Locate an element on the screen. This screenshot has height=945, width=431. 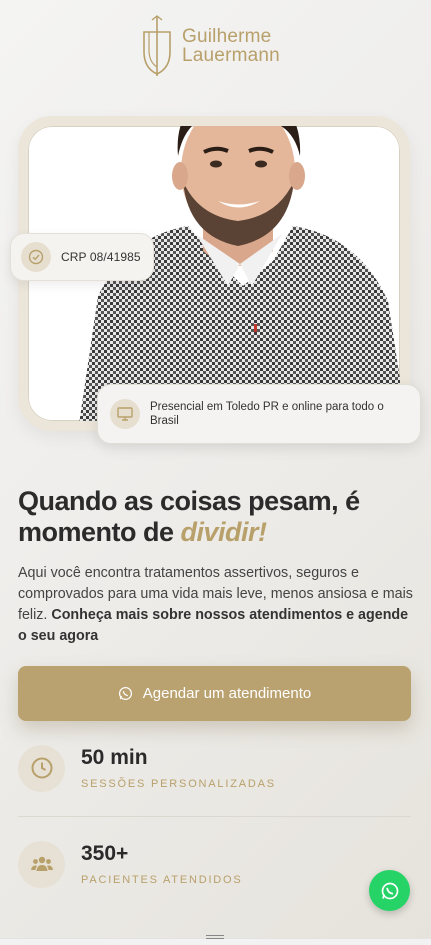
stat-sessions: 50 min SESSÕES PERSONALIZADAS is located at coordinates (214, 768).